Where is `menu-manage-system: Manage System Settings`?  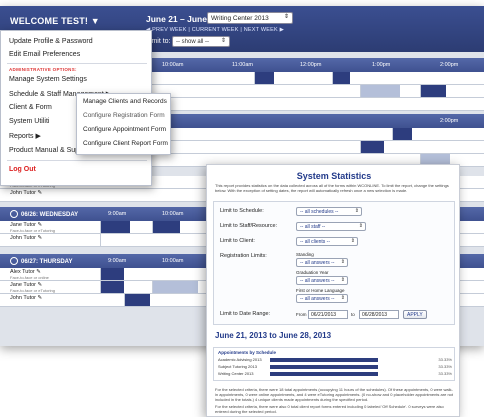 menu-manage-system: Manage System Settings is located at coordinates (48, 79).